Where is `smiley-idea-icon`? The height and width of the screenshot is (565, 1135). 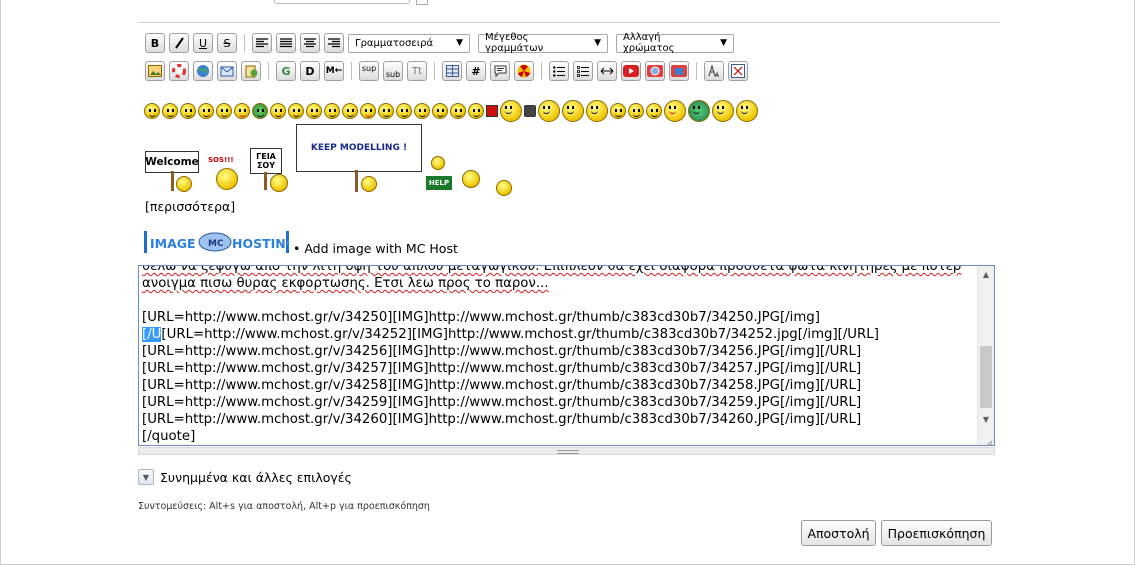
smiley-idea-icon is located at coordinates (472, 175).